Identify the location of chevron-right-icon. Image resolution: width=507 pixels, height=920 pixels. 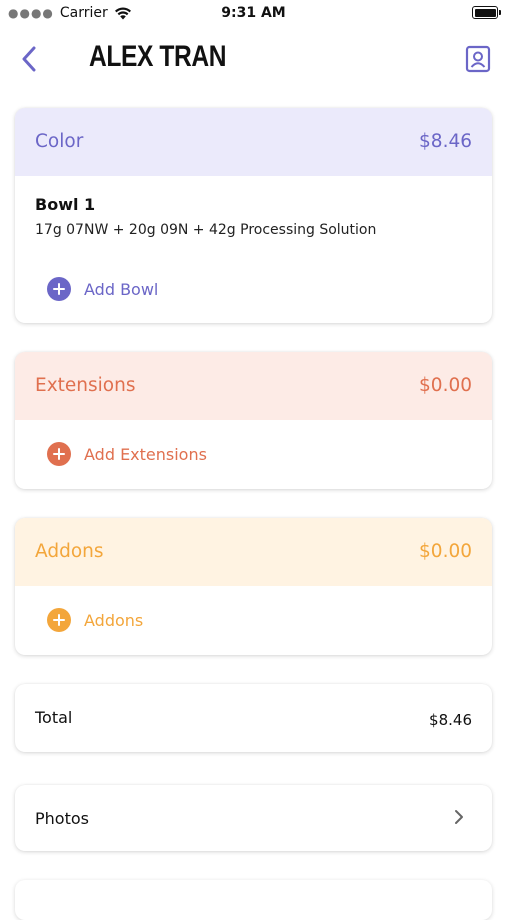
(459, 817).